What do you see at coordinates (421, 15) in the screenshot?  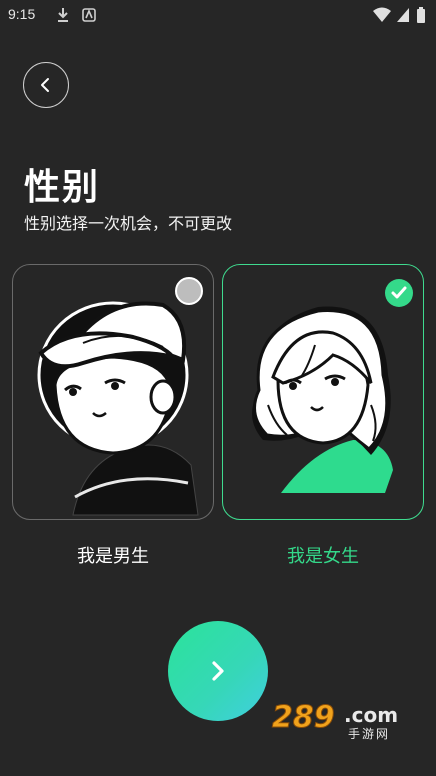 I see `battery-icon` at bounding box center [421, 15].